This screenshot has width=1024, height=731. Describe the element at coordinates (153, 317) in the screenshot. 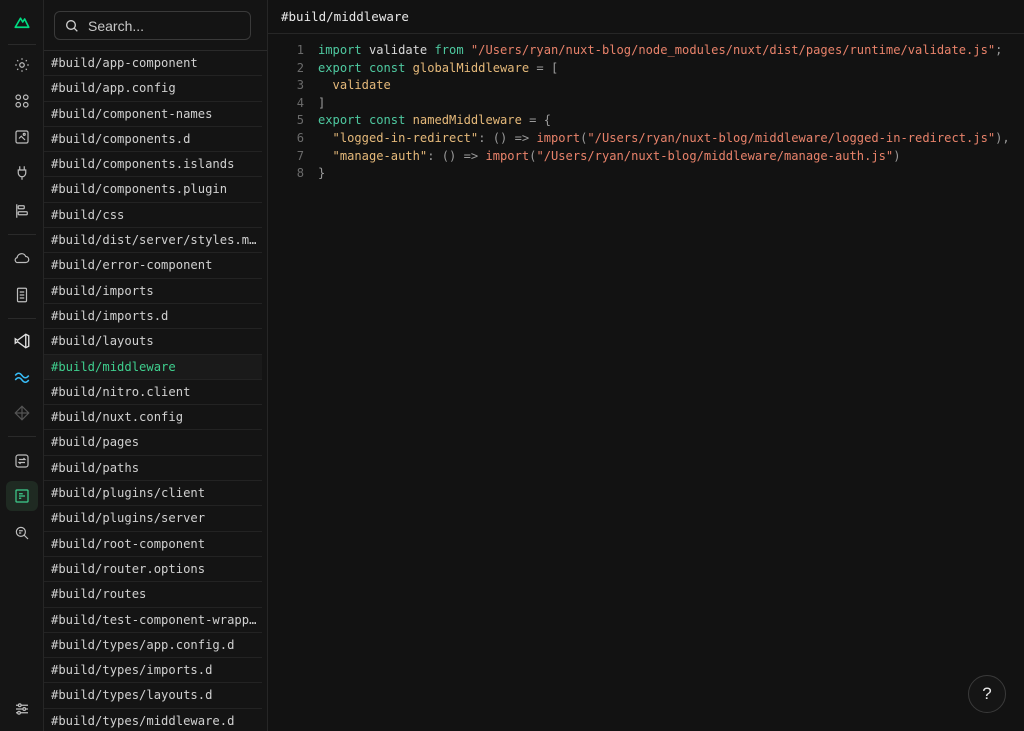

I see `file-list-item: #build/imports.d` at that location.